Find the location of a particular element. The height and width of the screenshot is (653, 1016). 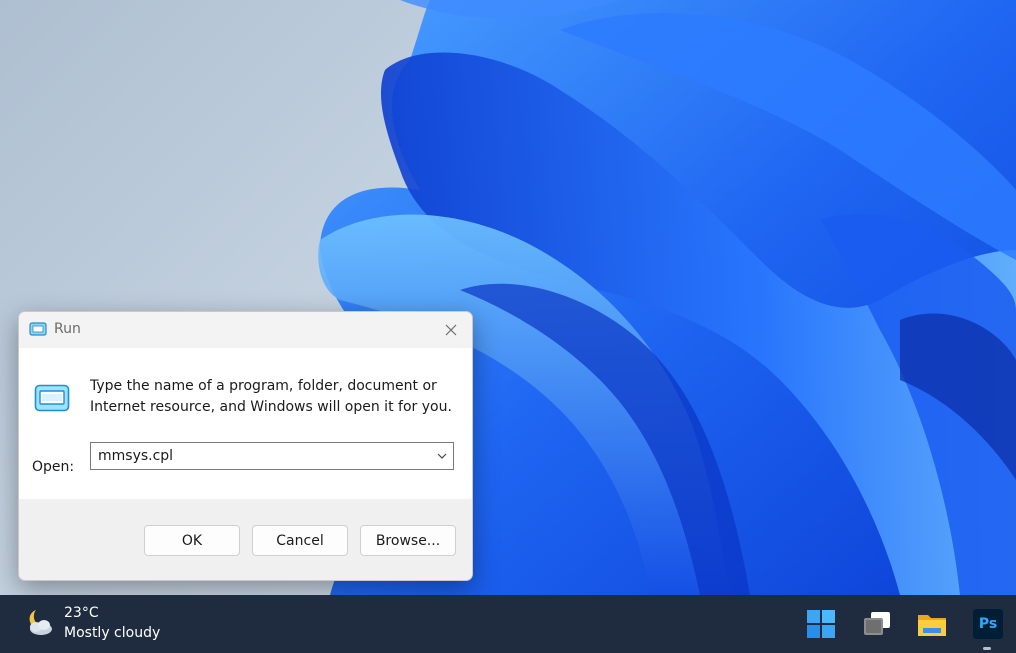

windows-start-icon is located at coordinates (821, 624).